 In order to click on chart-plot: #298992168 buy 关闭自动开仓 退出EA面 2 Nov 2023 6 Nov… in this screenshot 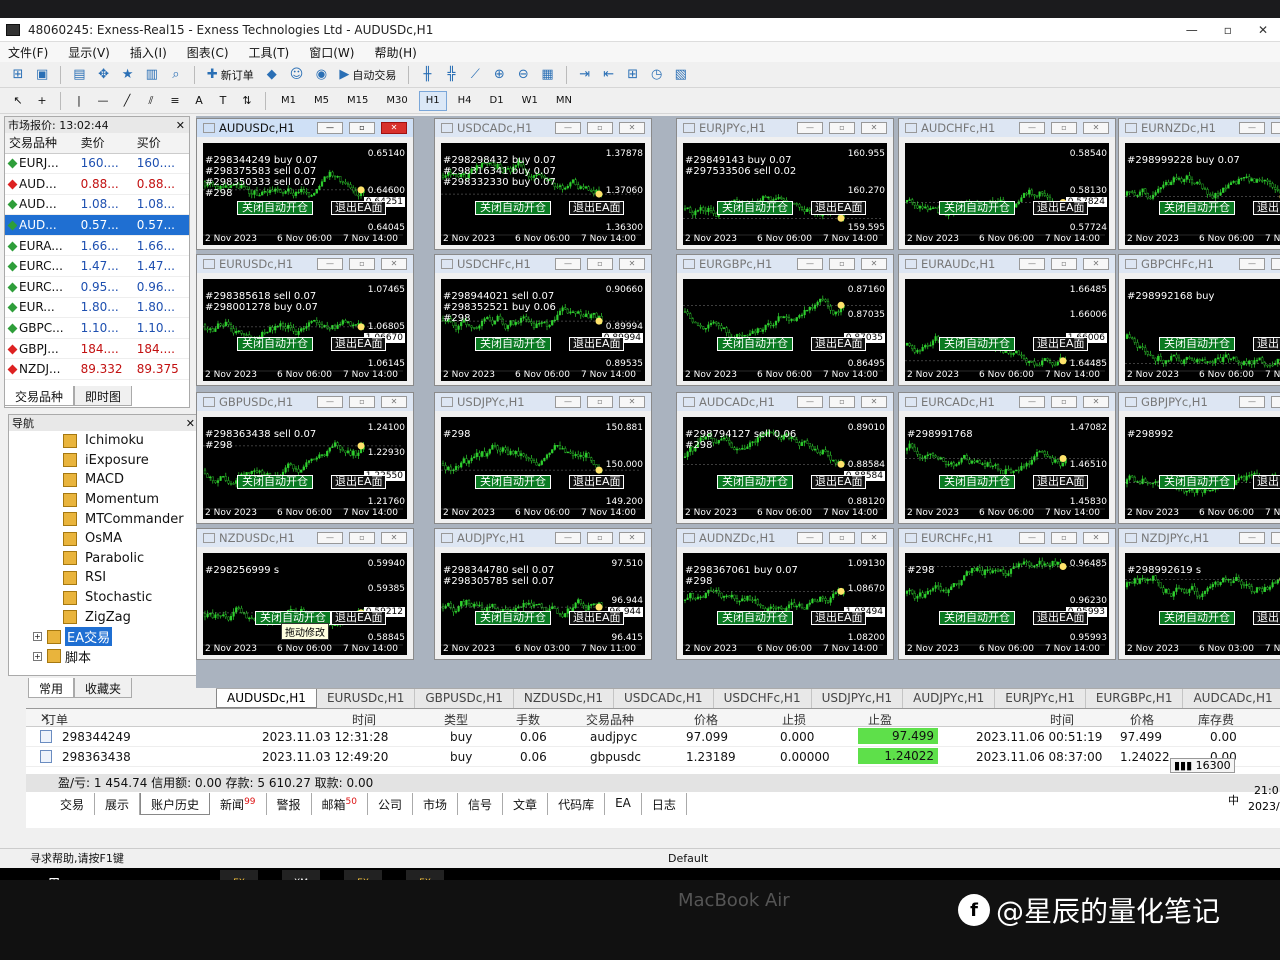, I will do `click(1202, 330)`.